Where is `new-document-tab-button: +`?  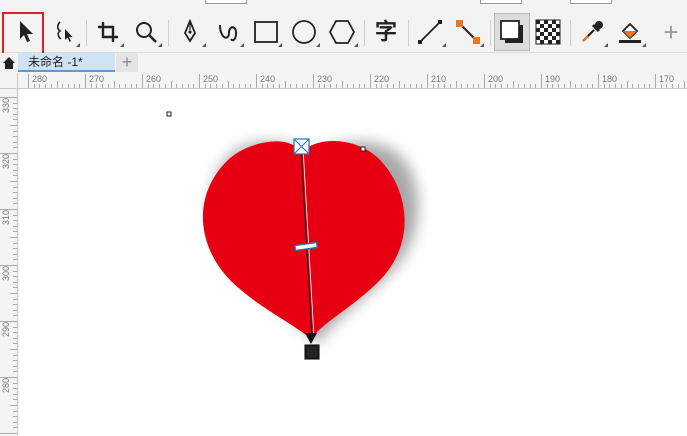
new-document-tab-button: + is located at coordinates (127, 62).